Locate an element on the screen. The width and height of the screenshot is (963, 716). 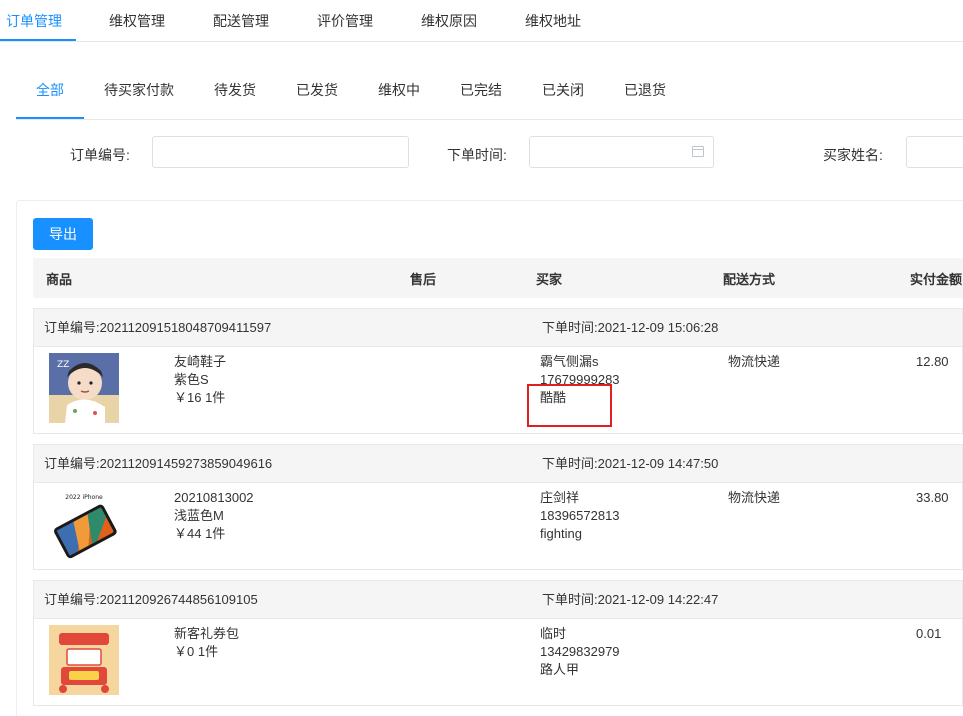
buyer-note: 路人甲 is located at coordinates (560, 669).